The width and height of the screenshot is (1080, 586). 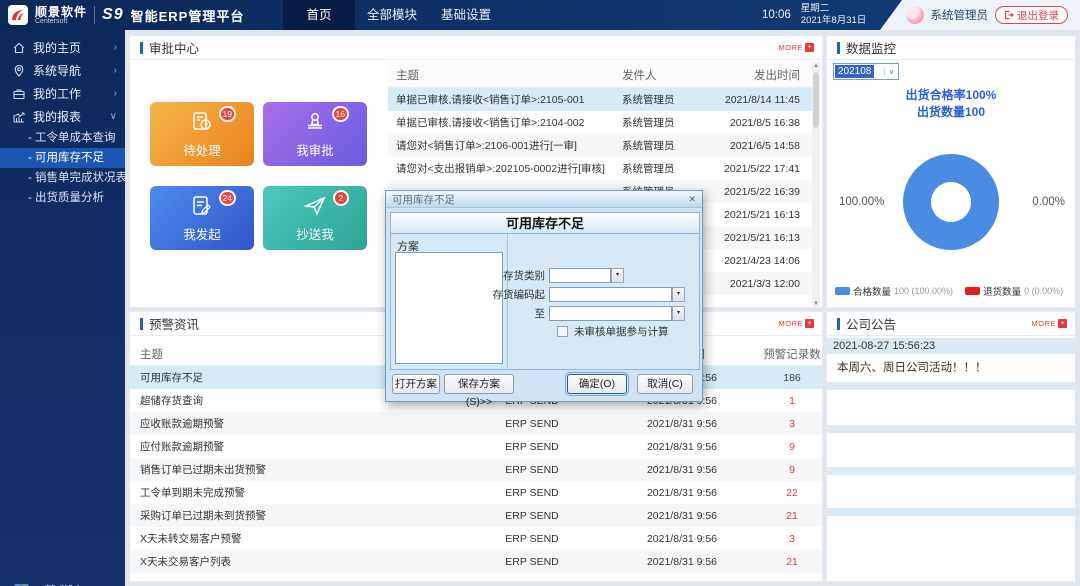 What do you see at coordinates (855, 71) in the screenshot?
I see `period-value: 202108` at bounding box center [855, 71].